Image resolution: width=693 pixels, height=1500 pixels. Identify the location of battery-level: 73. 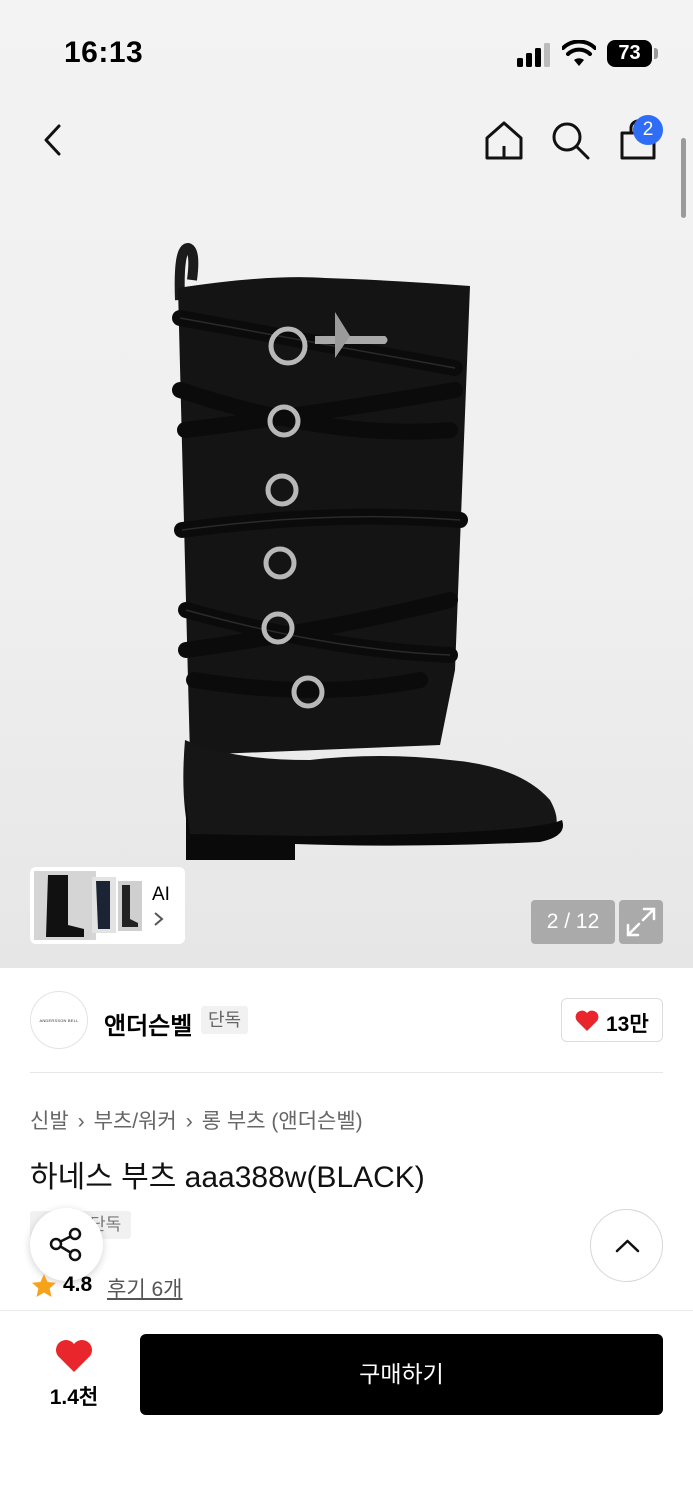
(629, 53).